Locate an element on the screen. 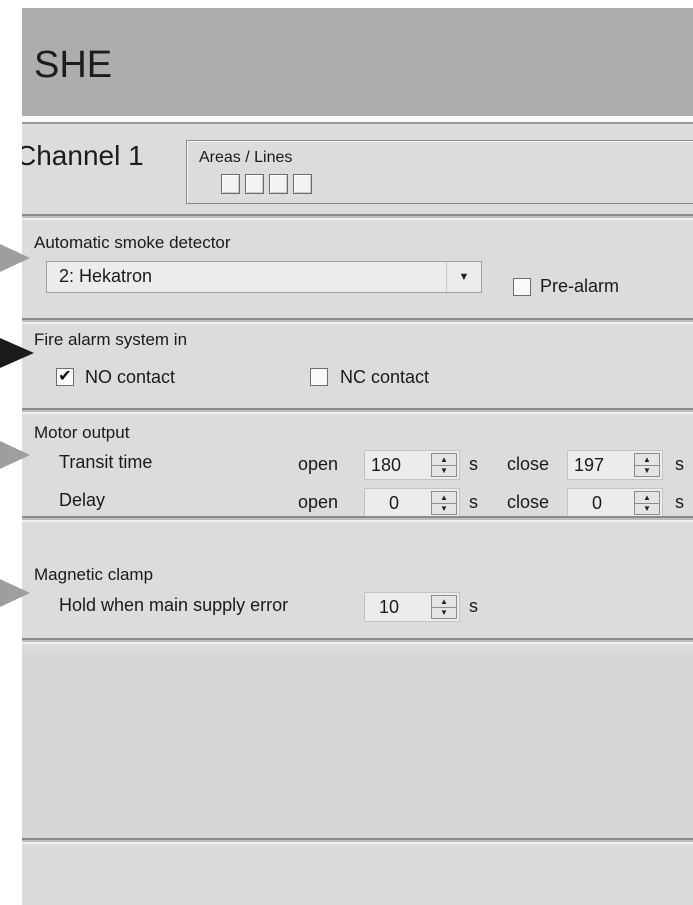  motor-output-section-label: Motor output is located at coordinates (82, 432).